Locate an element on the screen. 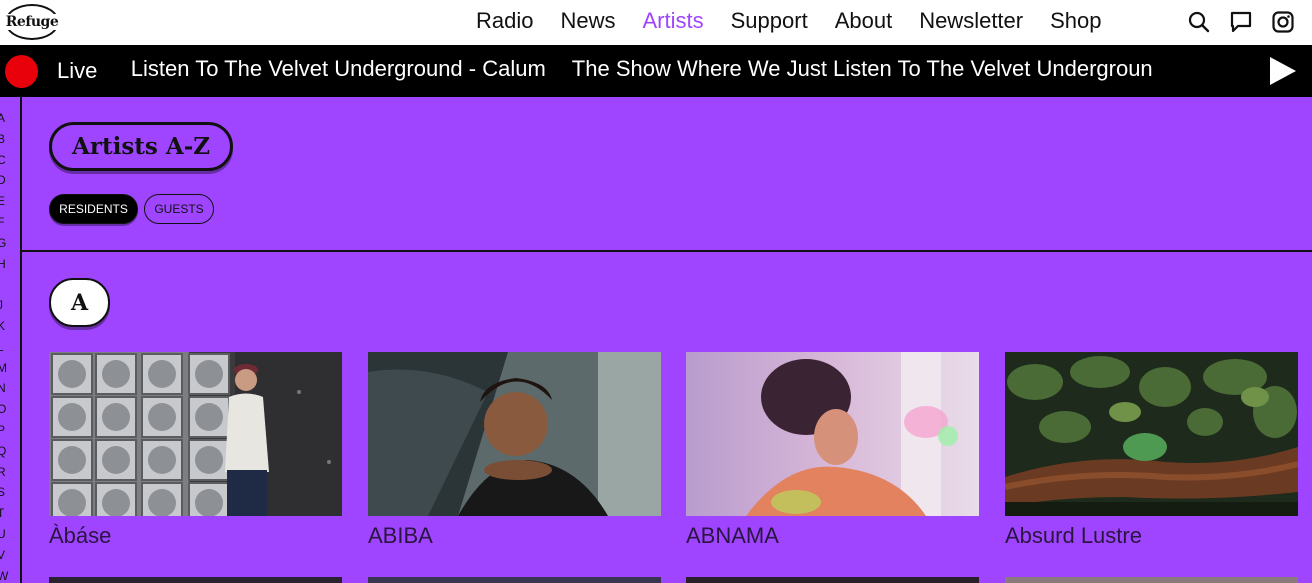  instagram-icon is located at coordinates (1283, 22).